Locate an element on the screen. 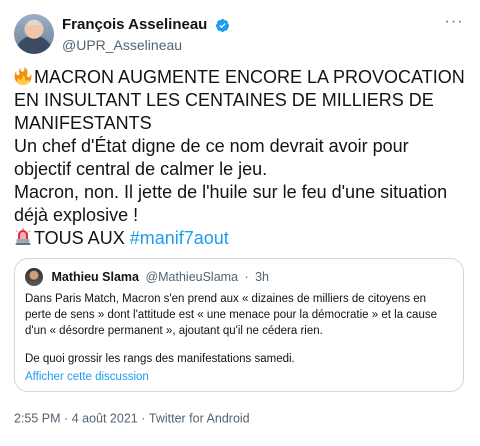  fire-emoji-icon is located at coordinates (23, 76).